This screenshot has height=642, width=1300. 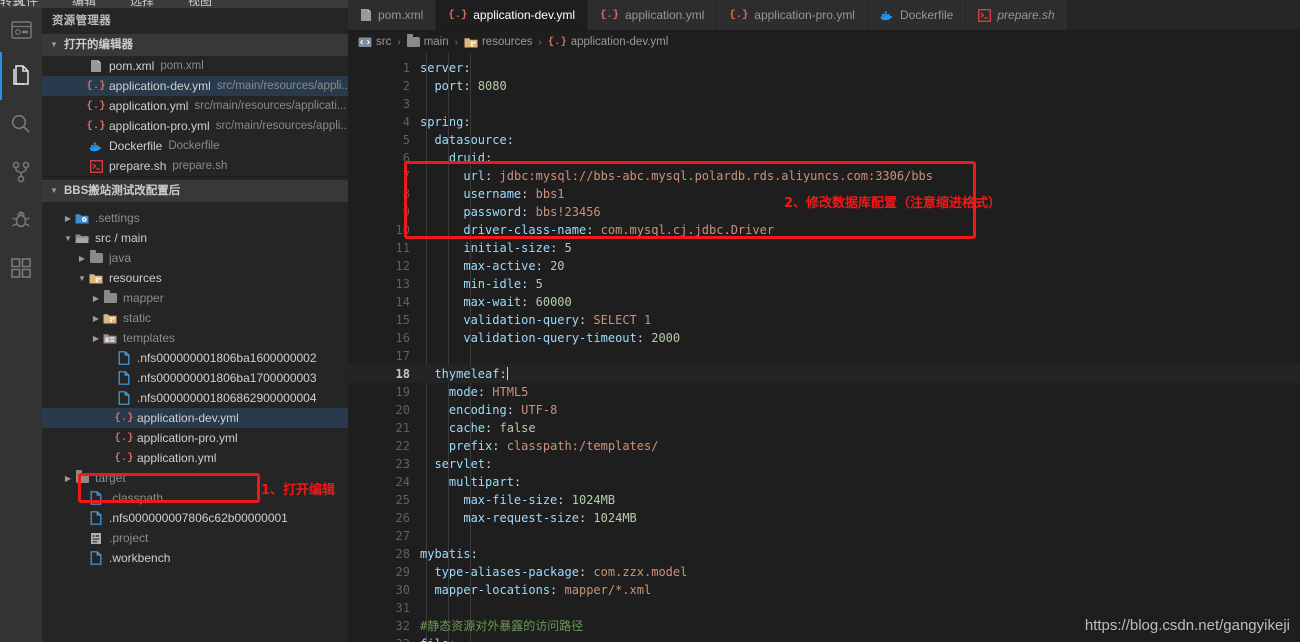 I want to click on tree-item: ▶ mapper, so click(x=195, y=298).